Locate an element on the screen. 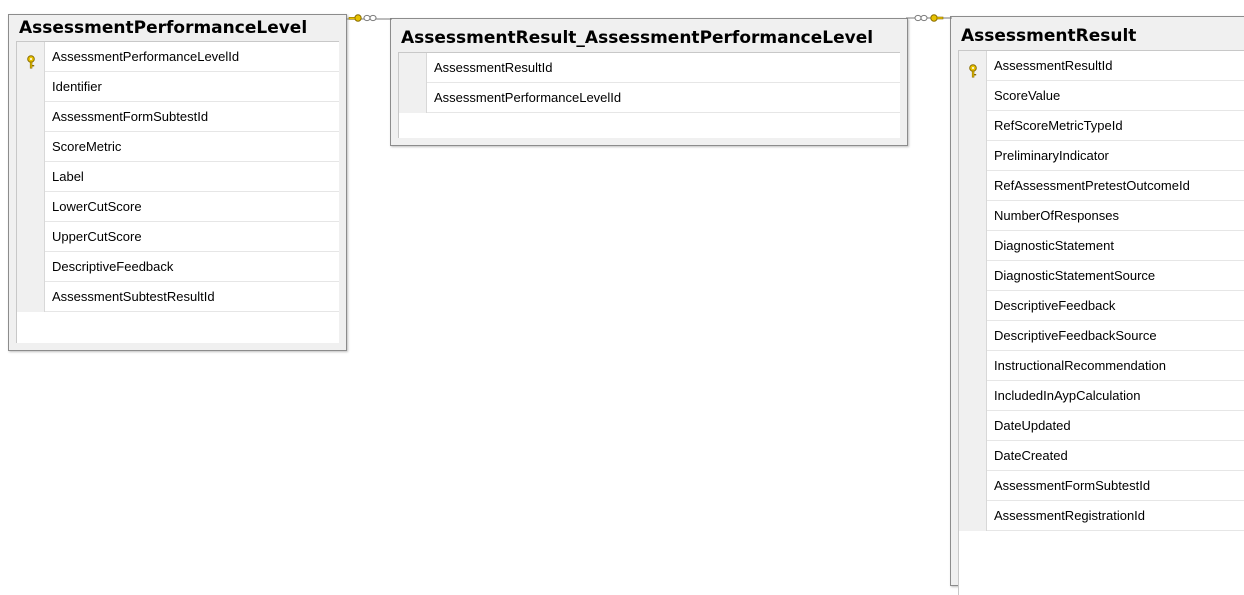  column-row: UpperCutScore is located at coordinates (178, 237).